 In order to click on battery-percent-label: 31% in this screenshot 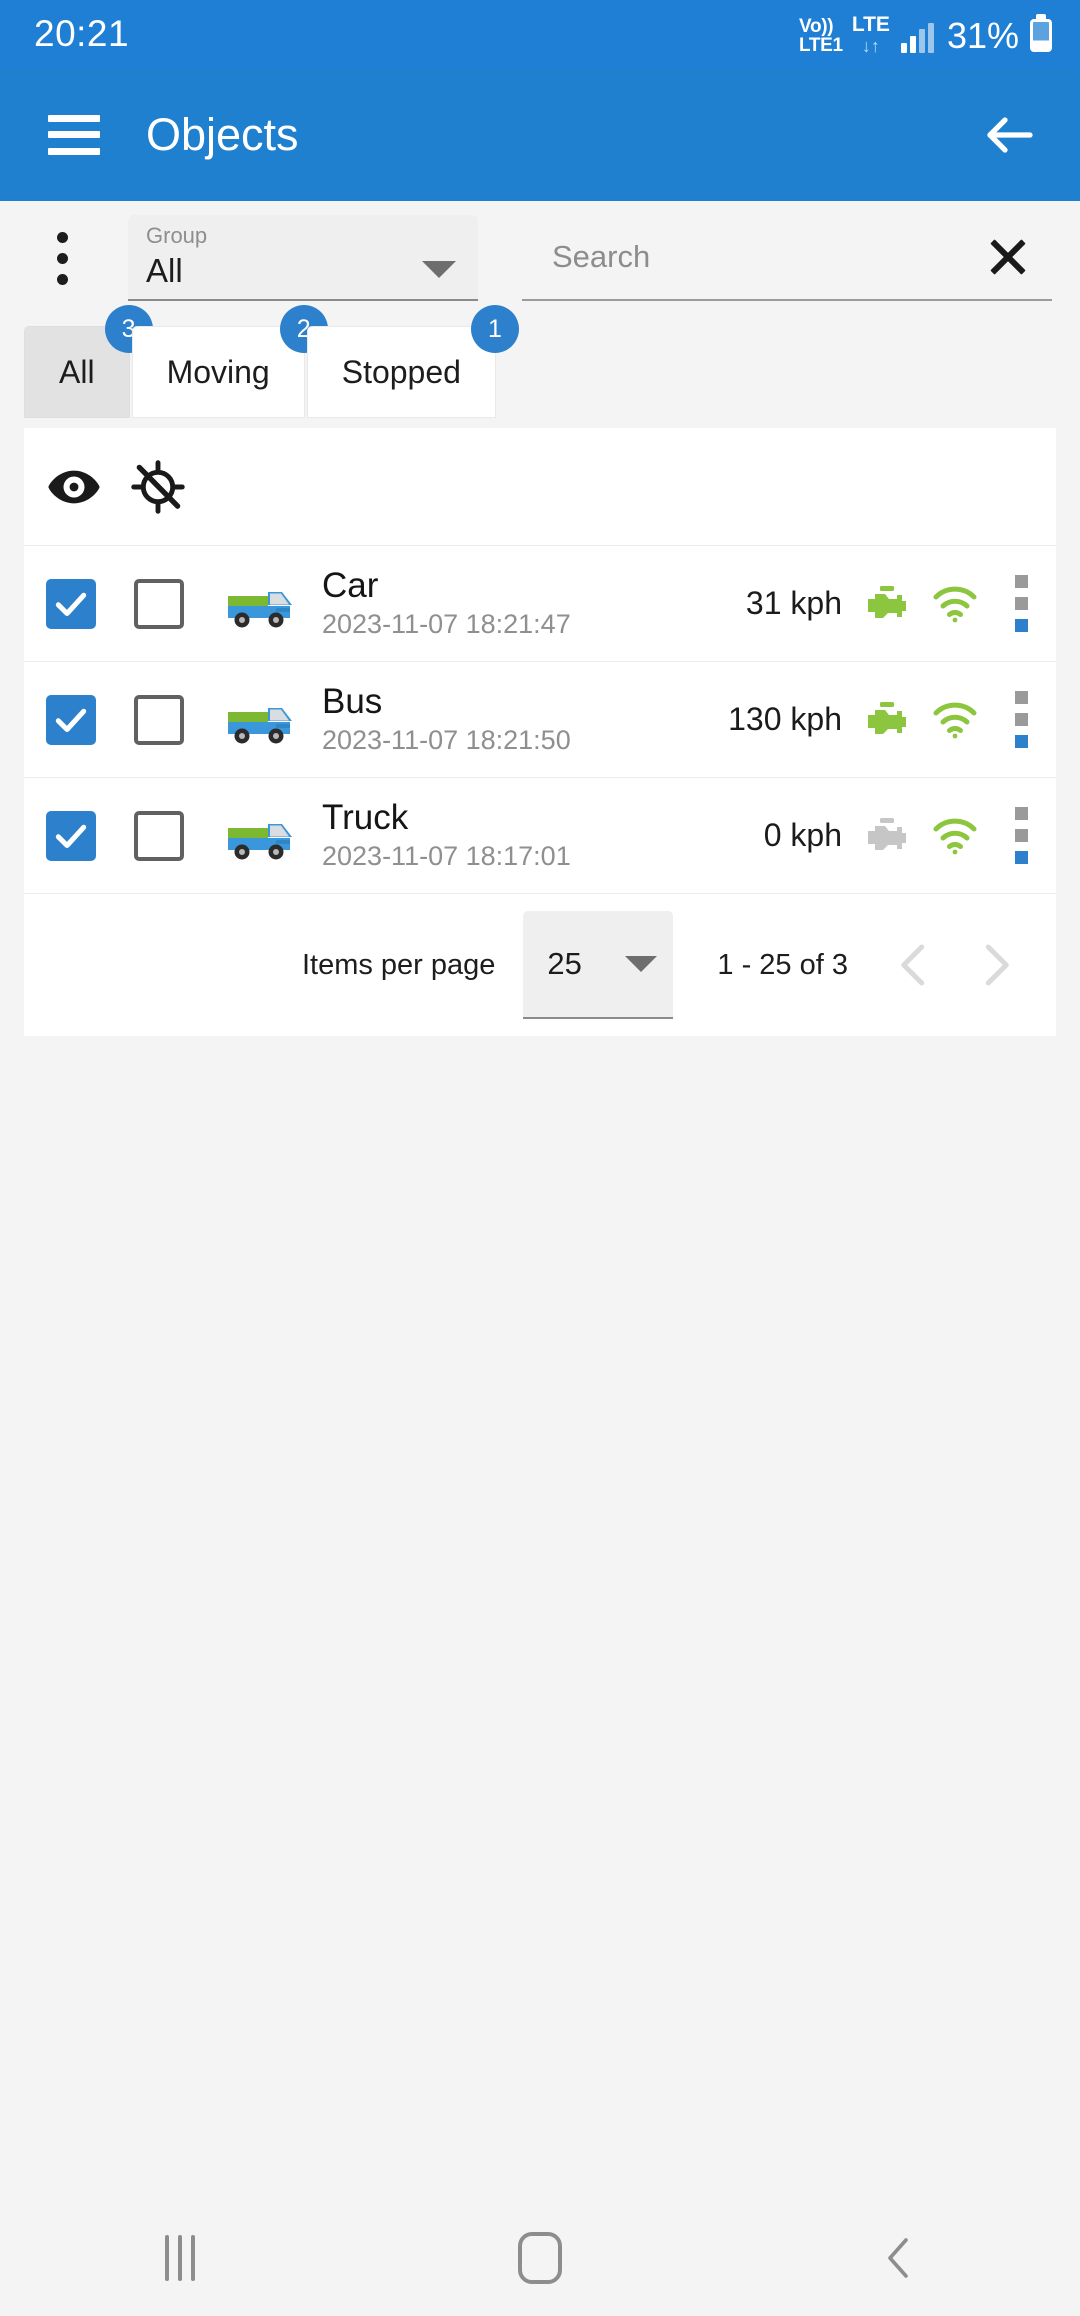, I will do `click(982, 35)`.